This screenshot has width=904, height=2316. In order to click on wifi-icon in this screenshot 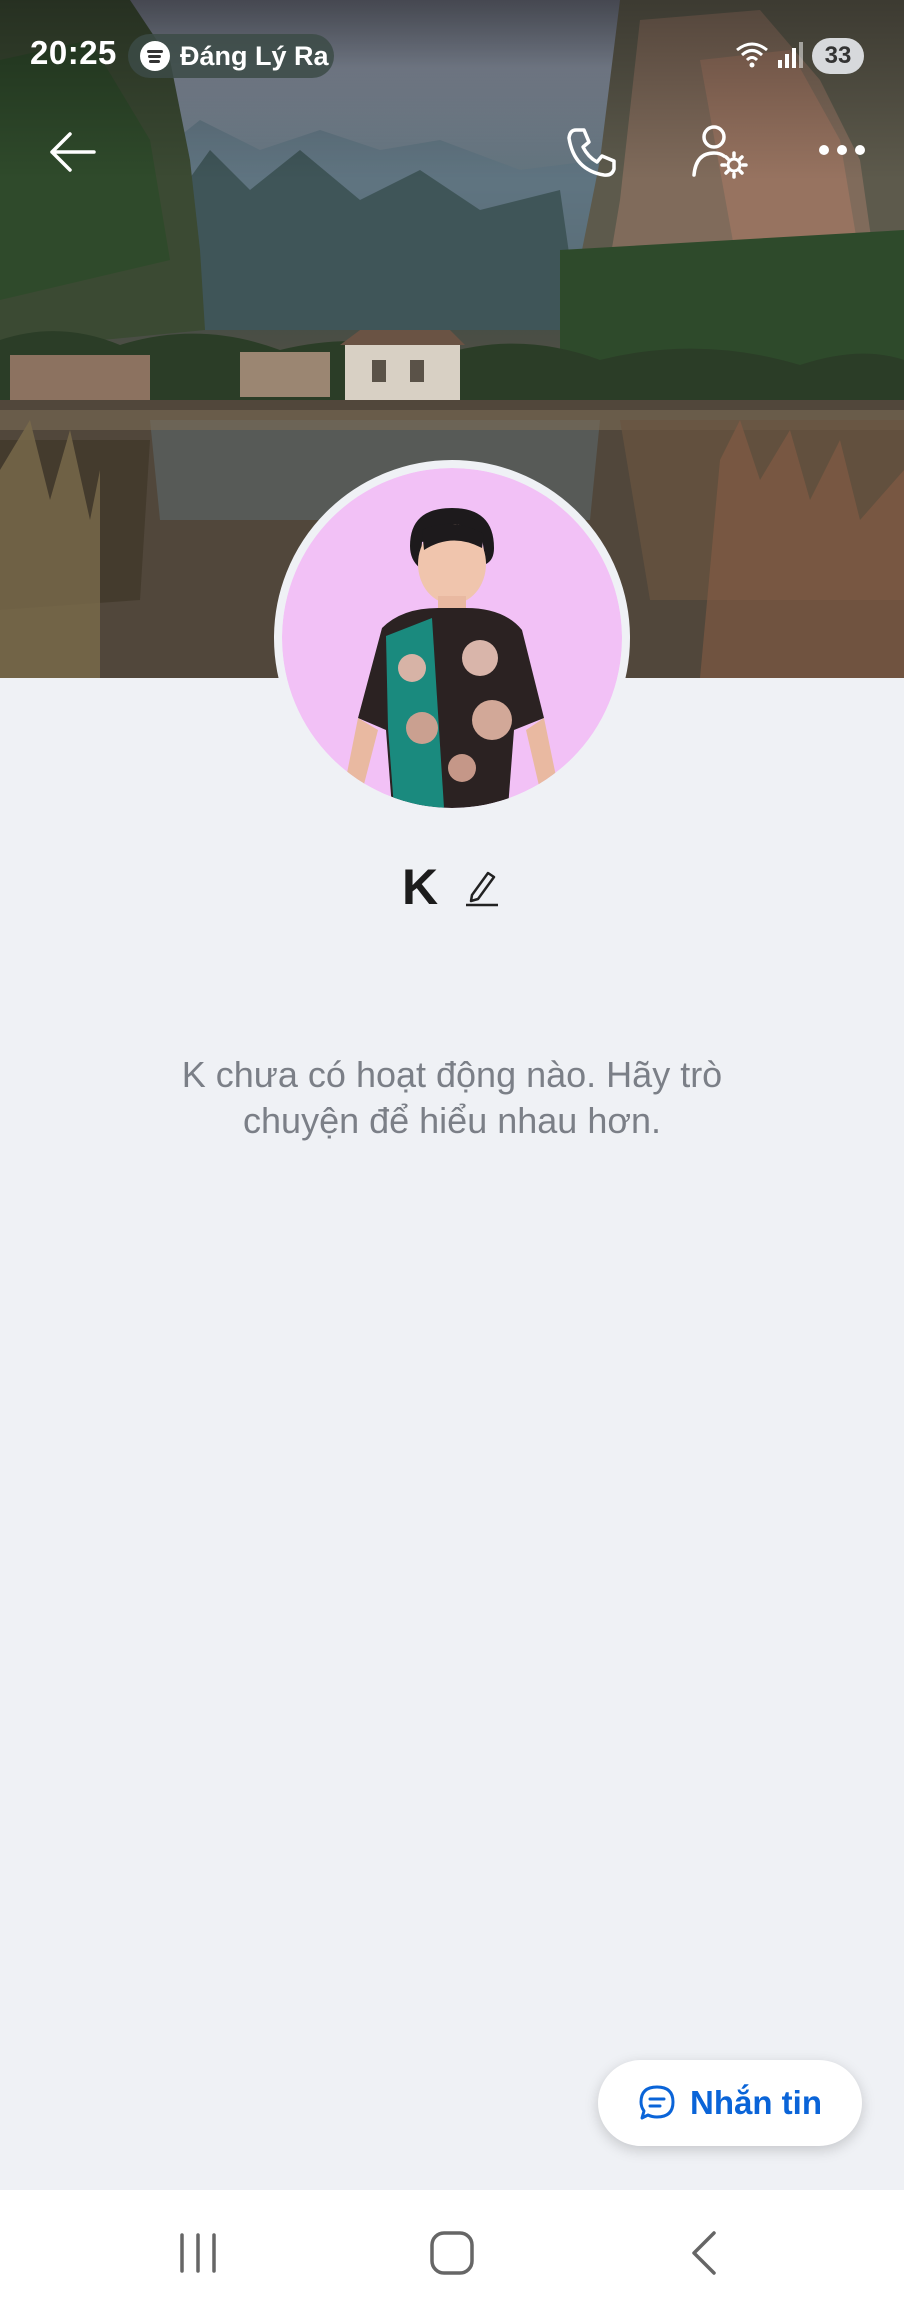, I will do `click(752, 55)`.